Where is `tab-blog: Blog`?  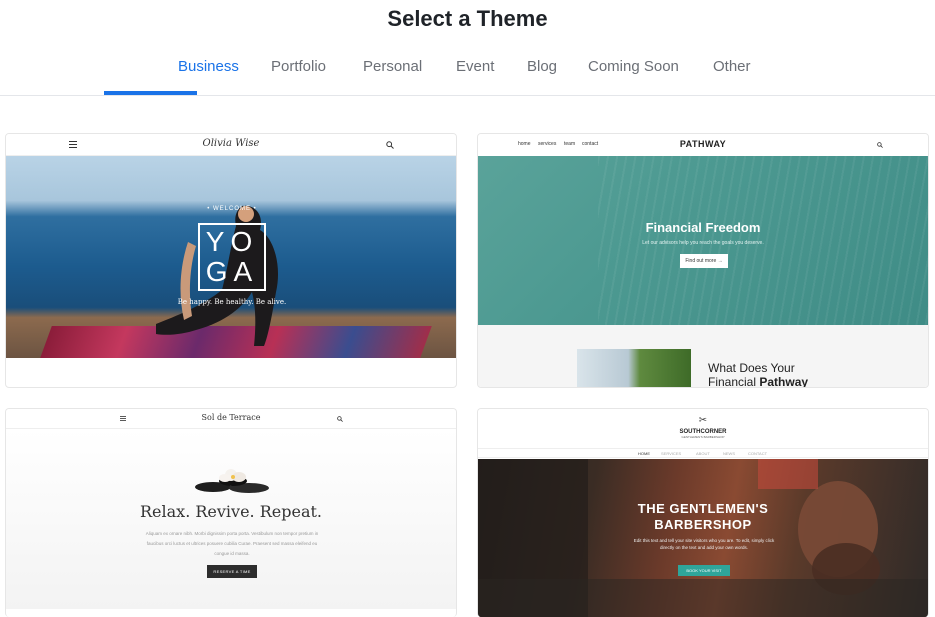
tab-blog: Blog is located at coordinates (542, 66).